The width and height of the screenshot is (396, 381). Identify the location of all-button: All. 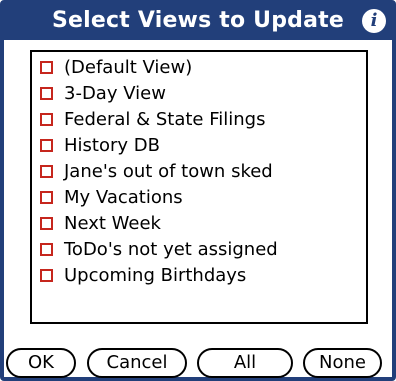
(245, 363).